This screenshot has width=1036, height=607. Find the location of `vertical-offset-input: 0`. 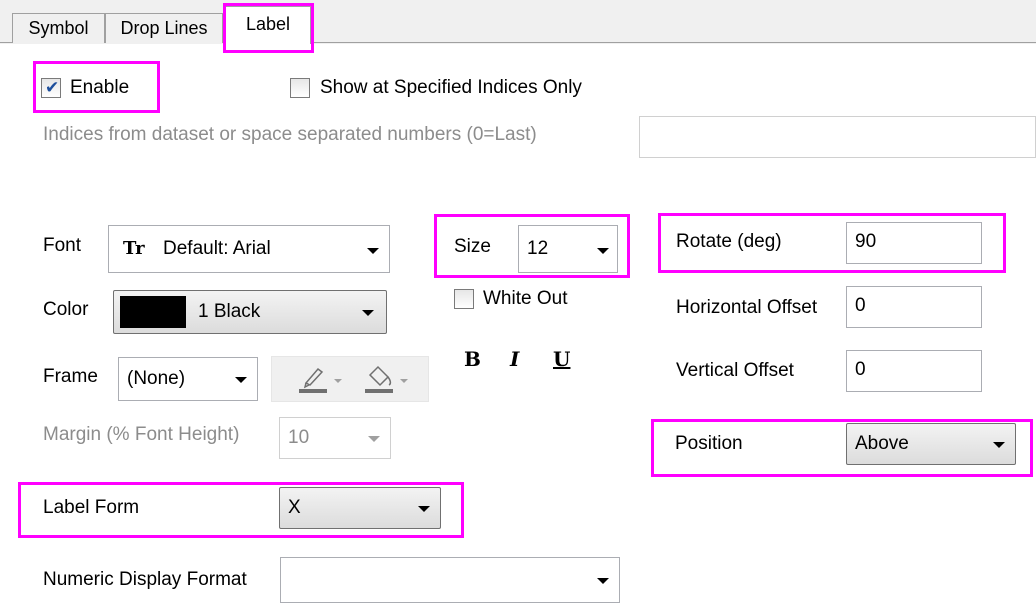

vertical-offset-input: 0 is located at coordinates (914, 371).